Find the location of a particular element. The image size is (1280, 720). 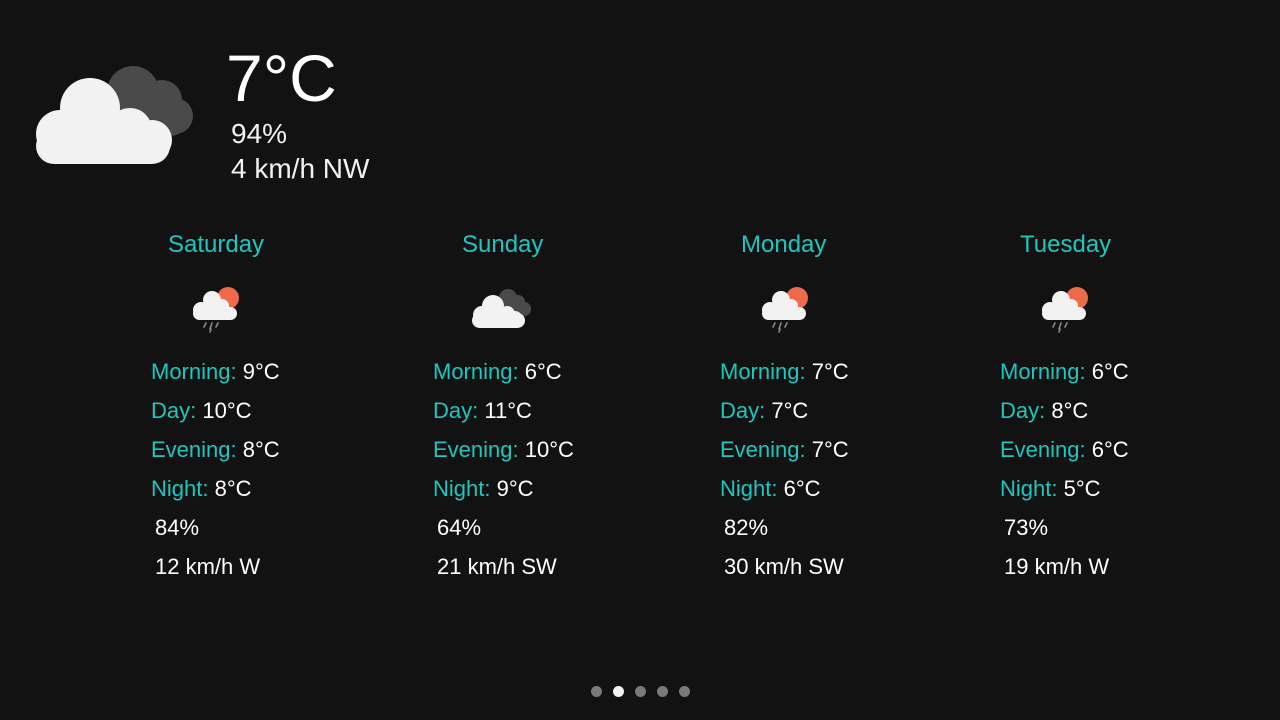

humidity-value: 84% is located at coordinates (177, 527).